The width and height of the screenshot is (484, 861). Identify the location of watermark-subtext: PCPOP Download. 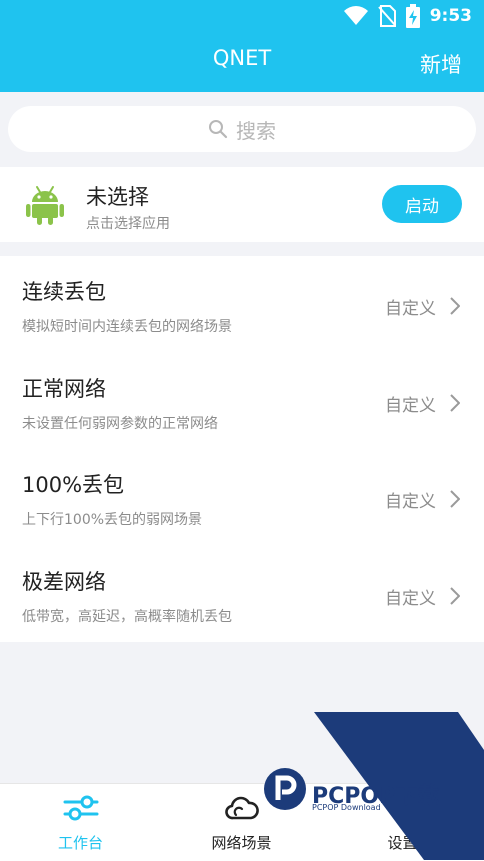
(346, 807).